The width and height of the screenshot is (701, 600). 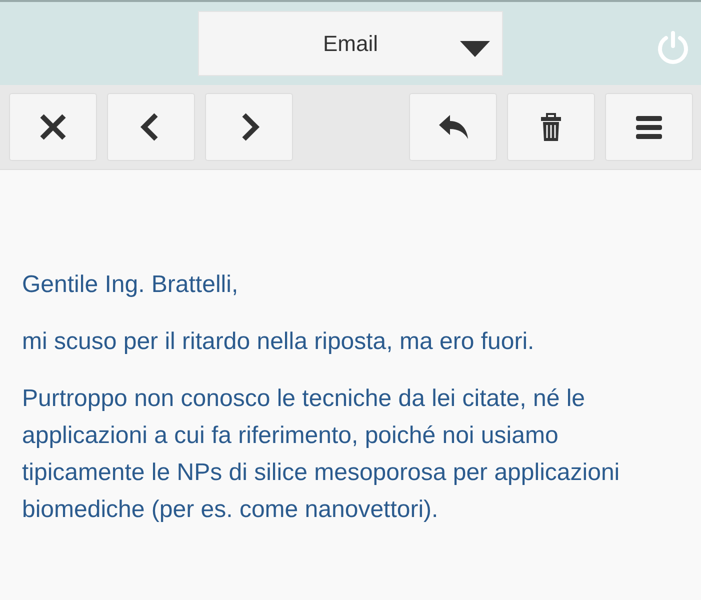 I want to click on reply-button, so click(x=453, y=127).